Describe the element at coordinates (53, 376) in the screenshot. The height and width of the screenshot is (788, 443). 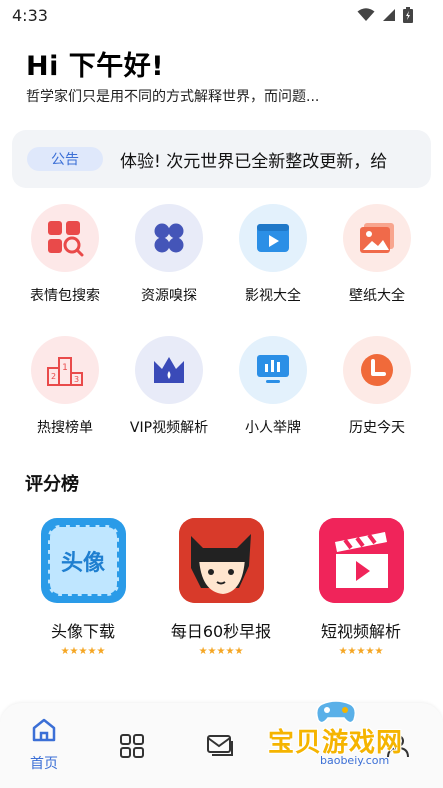
I see `svg-text: 2` at that location.